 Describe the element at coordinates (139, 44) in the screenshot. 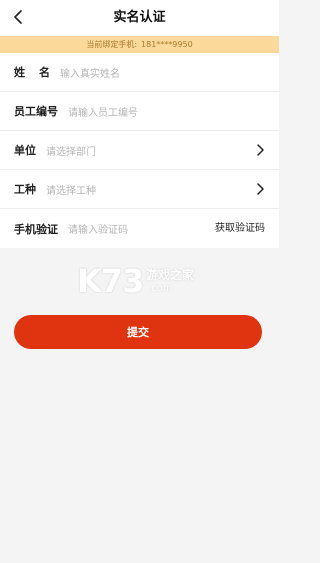

I see `bound-phone-notice: 当前绑定手机: 181****9950` at that location.